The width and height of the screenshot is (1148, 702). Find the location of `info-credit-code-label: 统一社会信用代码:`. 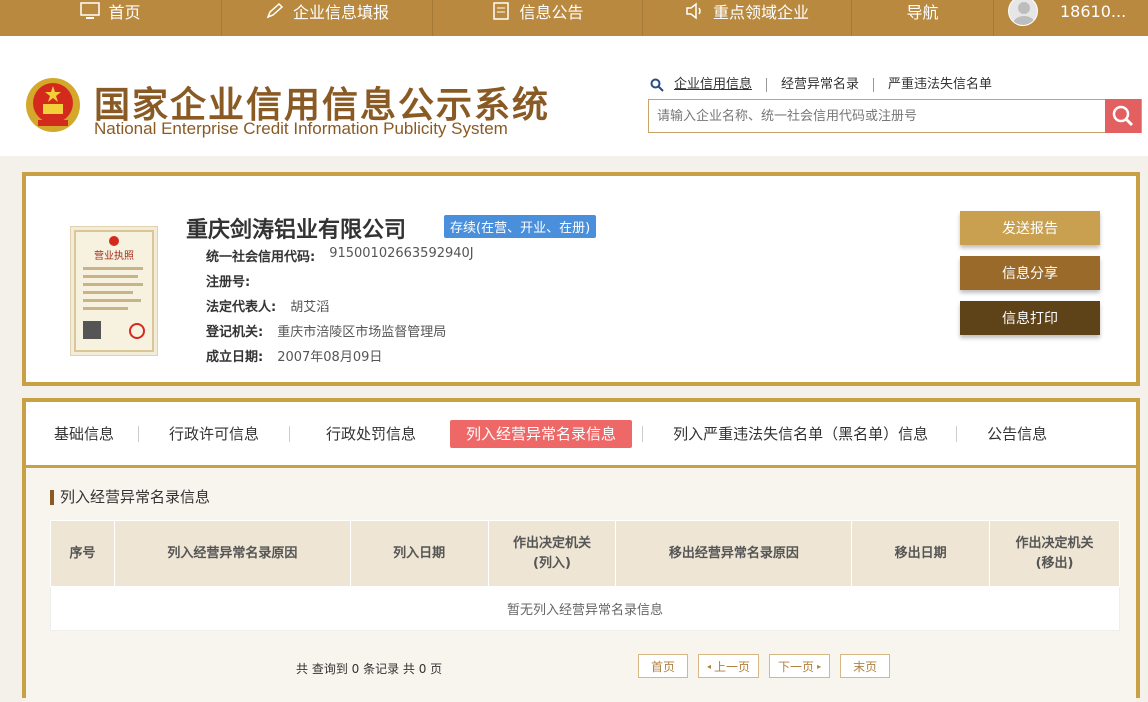

info-credit-code-label: 统一社会信用代码: is located at coordinates (261, 257).